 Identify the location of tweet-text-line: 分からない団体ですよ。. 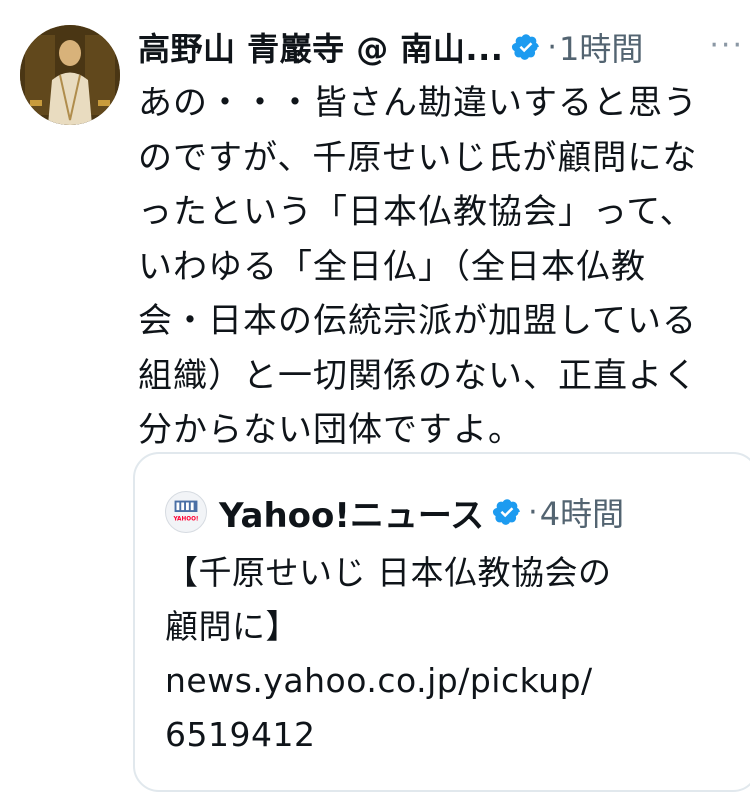
(330, 430).